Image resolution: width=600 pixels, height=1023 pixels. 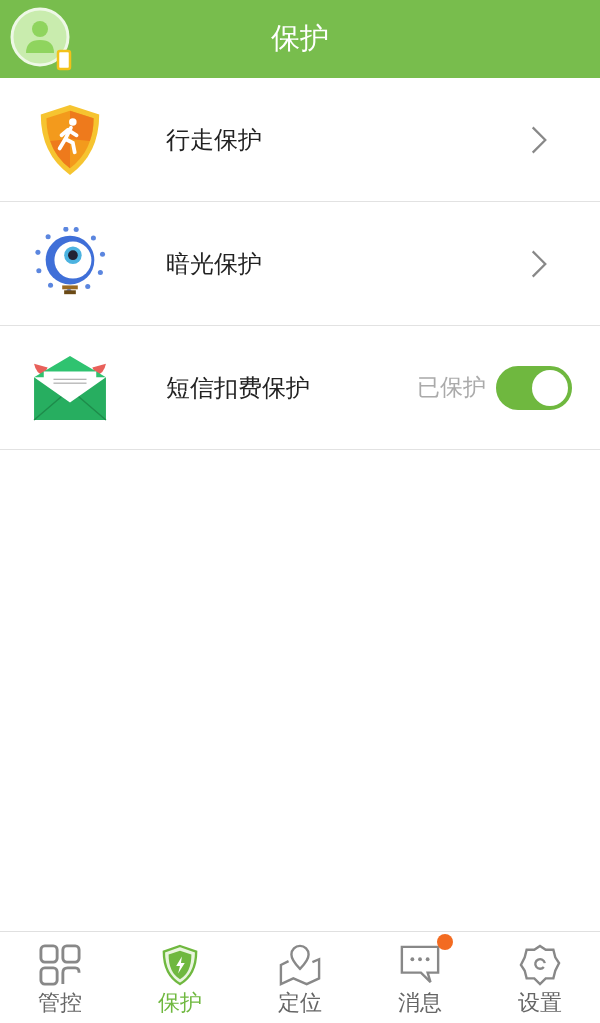 I want to click on avatar-icon, so click(x=42, y=39).